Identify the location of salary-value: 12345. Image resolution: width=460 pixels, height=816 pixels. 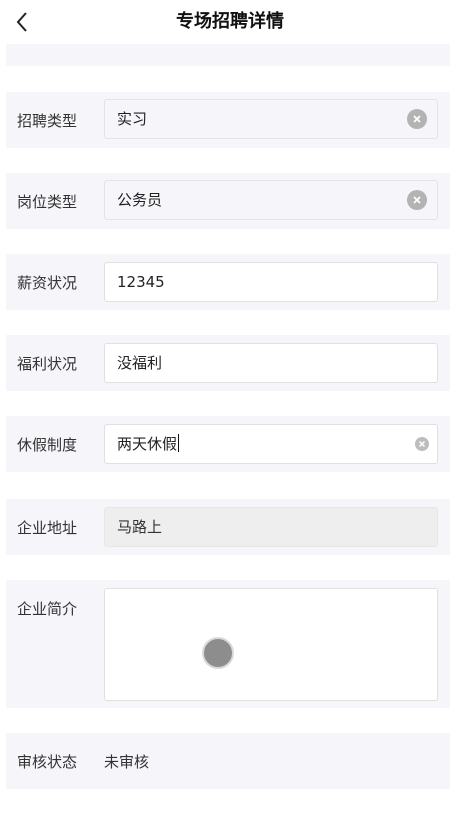
(141, 282).